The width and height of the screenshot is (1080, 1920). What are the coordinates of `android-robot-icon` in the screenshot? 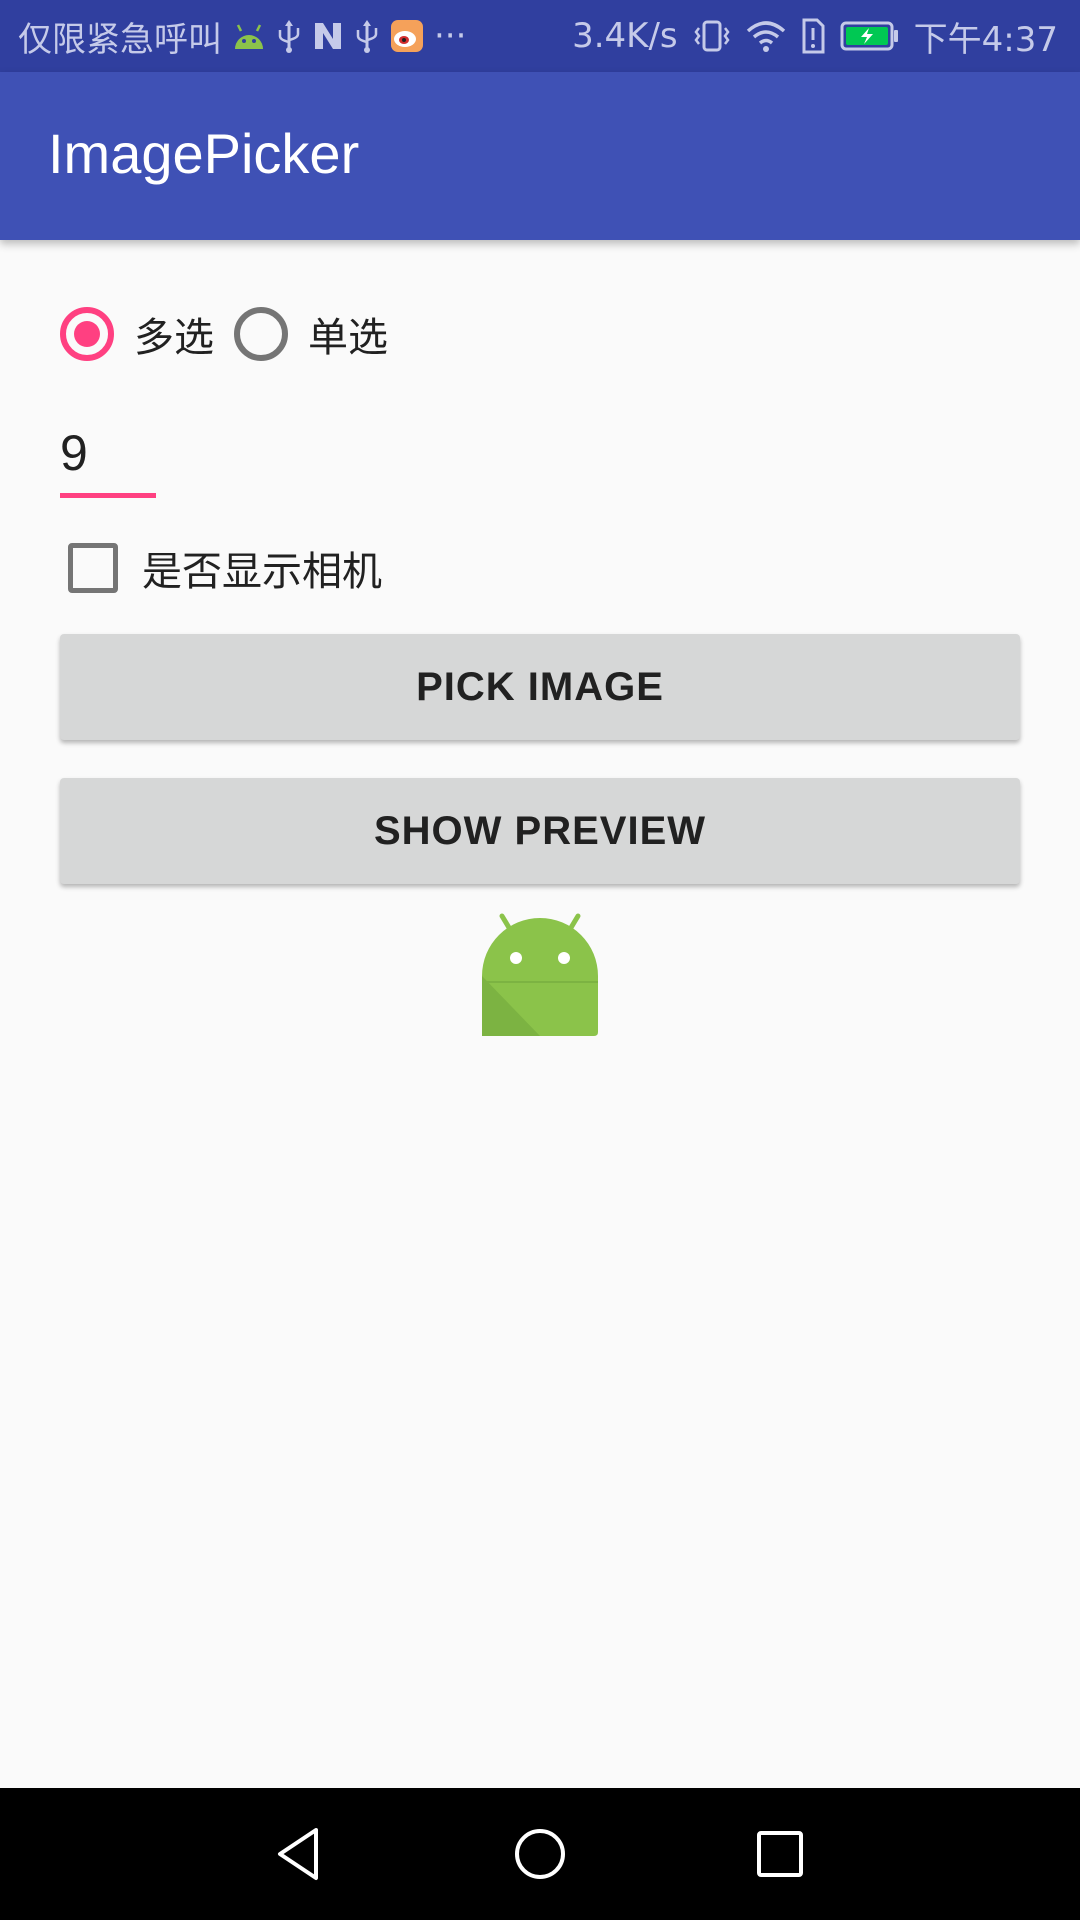 It's located at (540, 974).